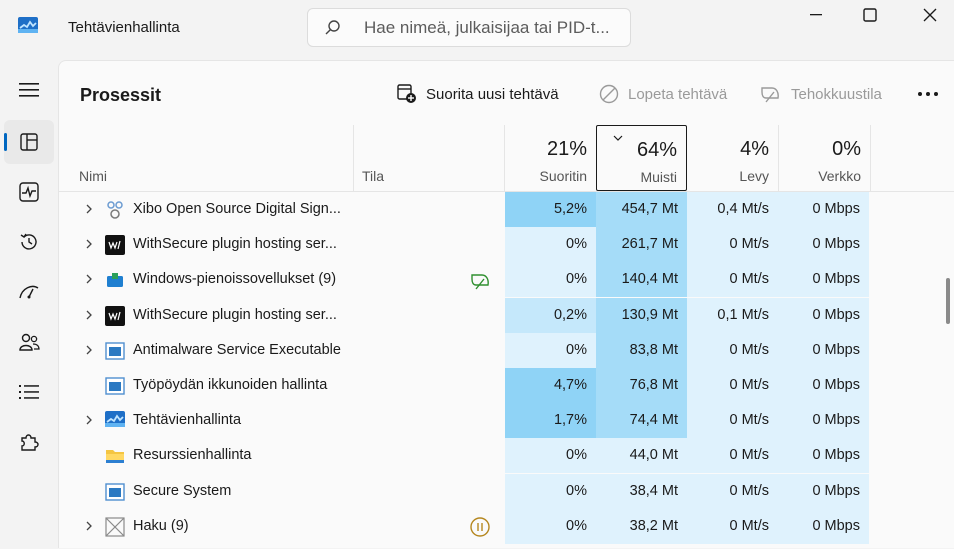  What do you see at coordinates (732, 315) in the screenshot?
I see `disk-cell: 0,1 Mt/s` at bounding box center [732, 315].